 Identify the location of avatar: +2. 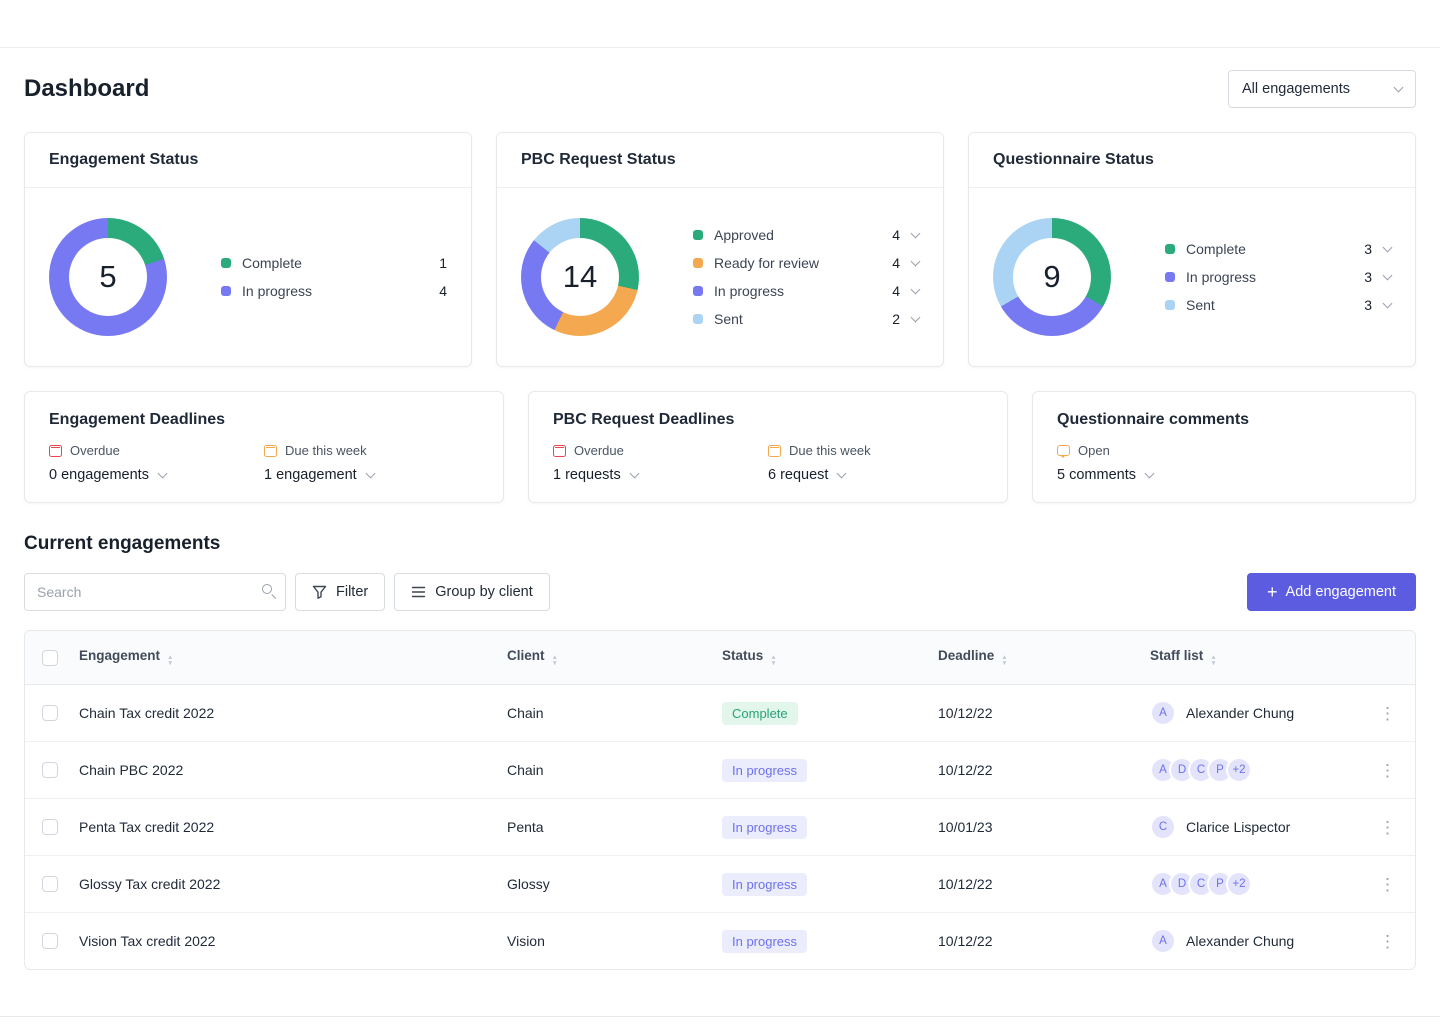
(1239, 884).